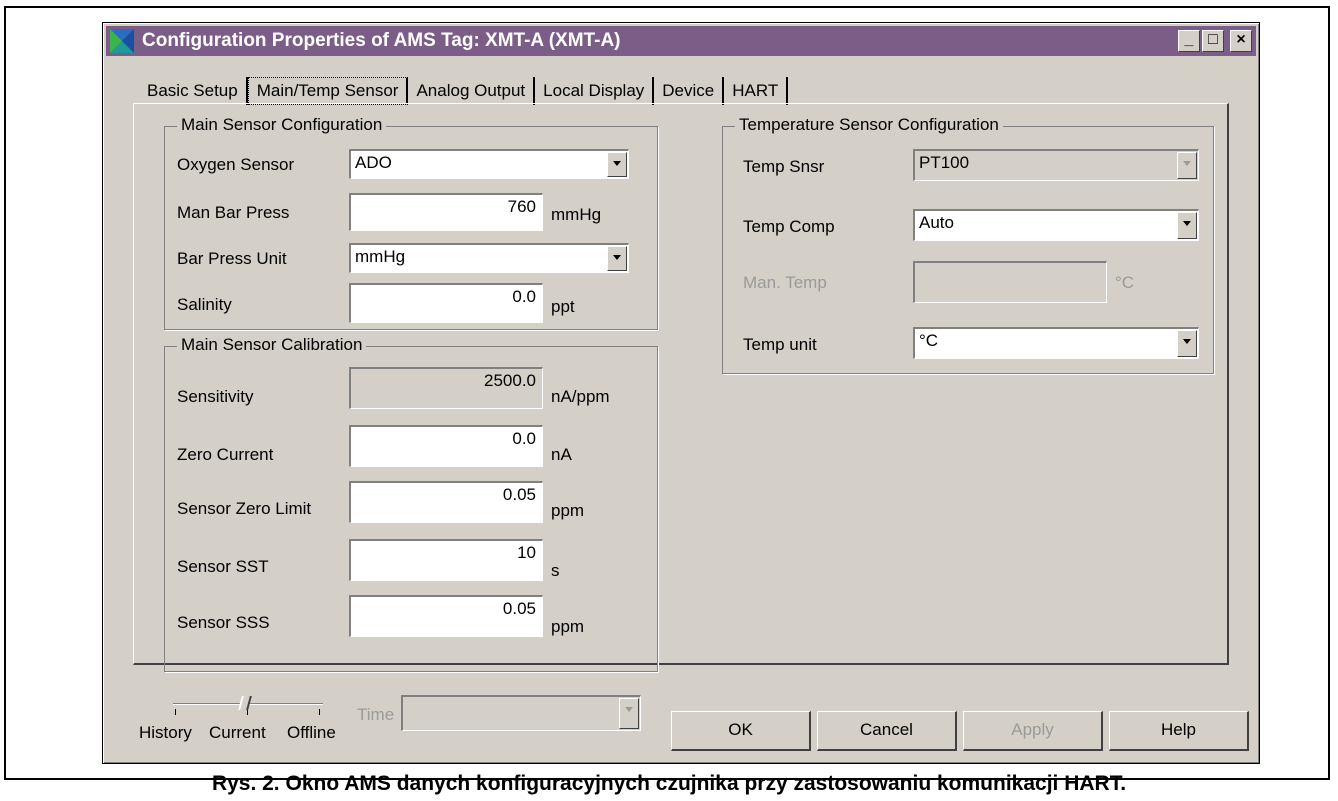 The image size is (1338, 801). I want to click on minimize-button: _, so click(1189, 41).